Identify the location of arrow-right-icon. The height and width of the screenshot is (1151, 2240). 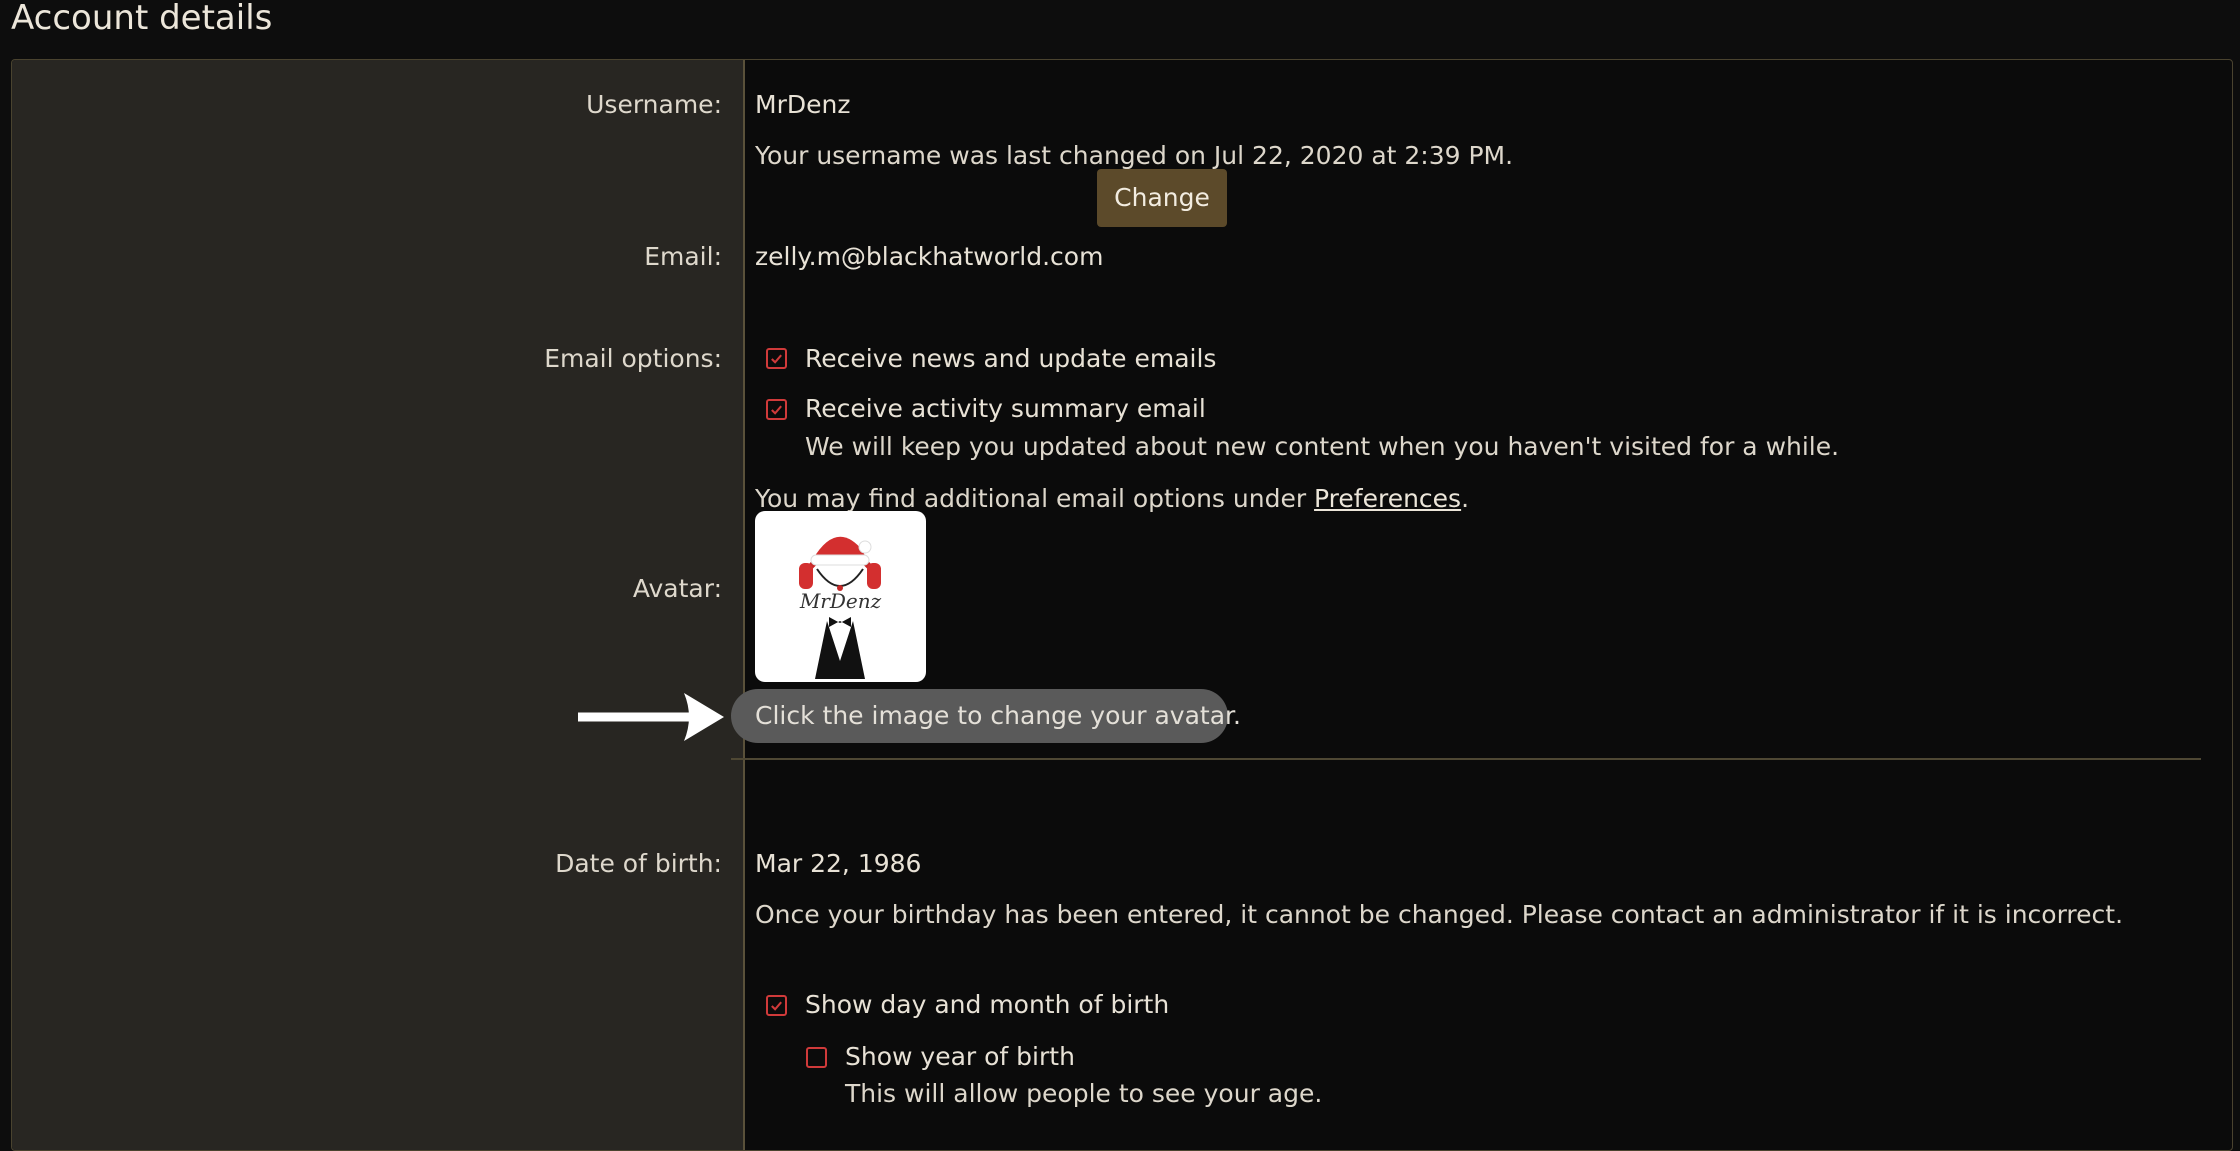
(651, 717).